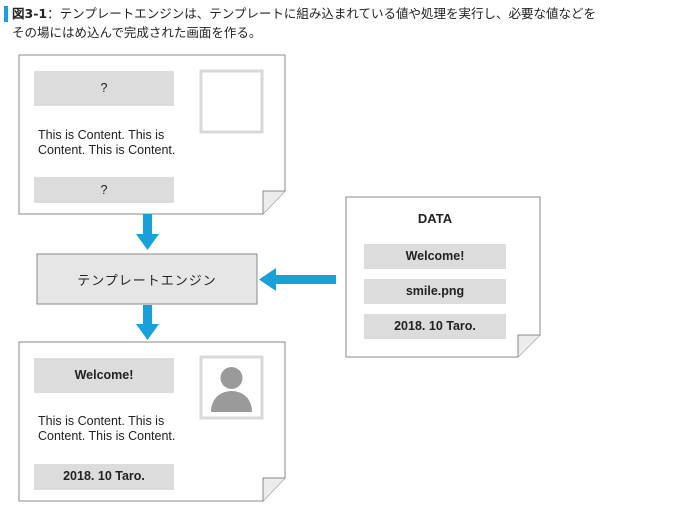 The width and height of the screenshot is (694, 507). What do you see at coordinates (435, 291) in the screenshot?
I see `data-item-image-file: smile.png` at bounding box center [435, 291].